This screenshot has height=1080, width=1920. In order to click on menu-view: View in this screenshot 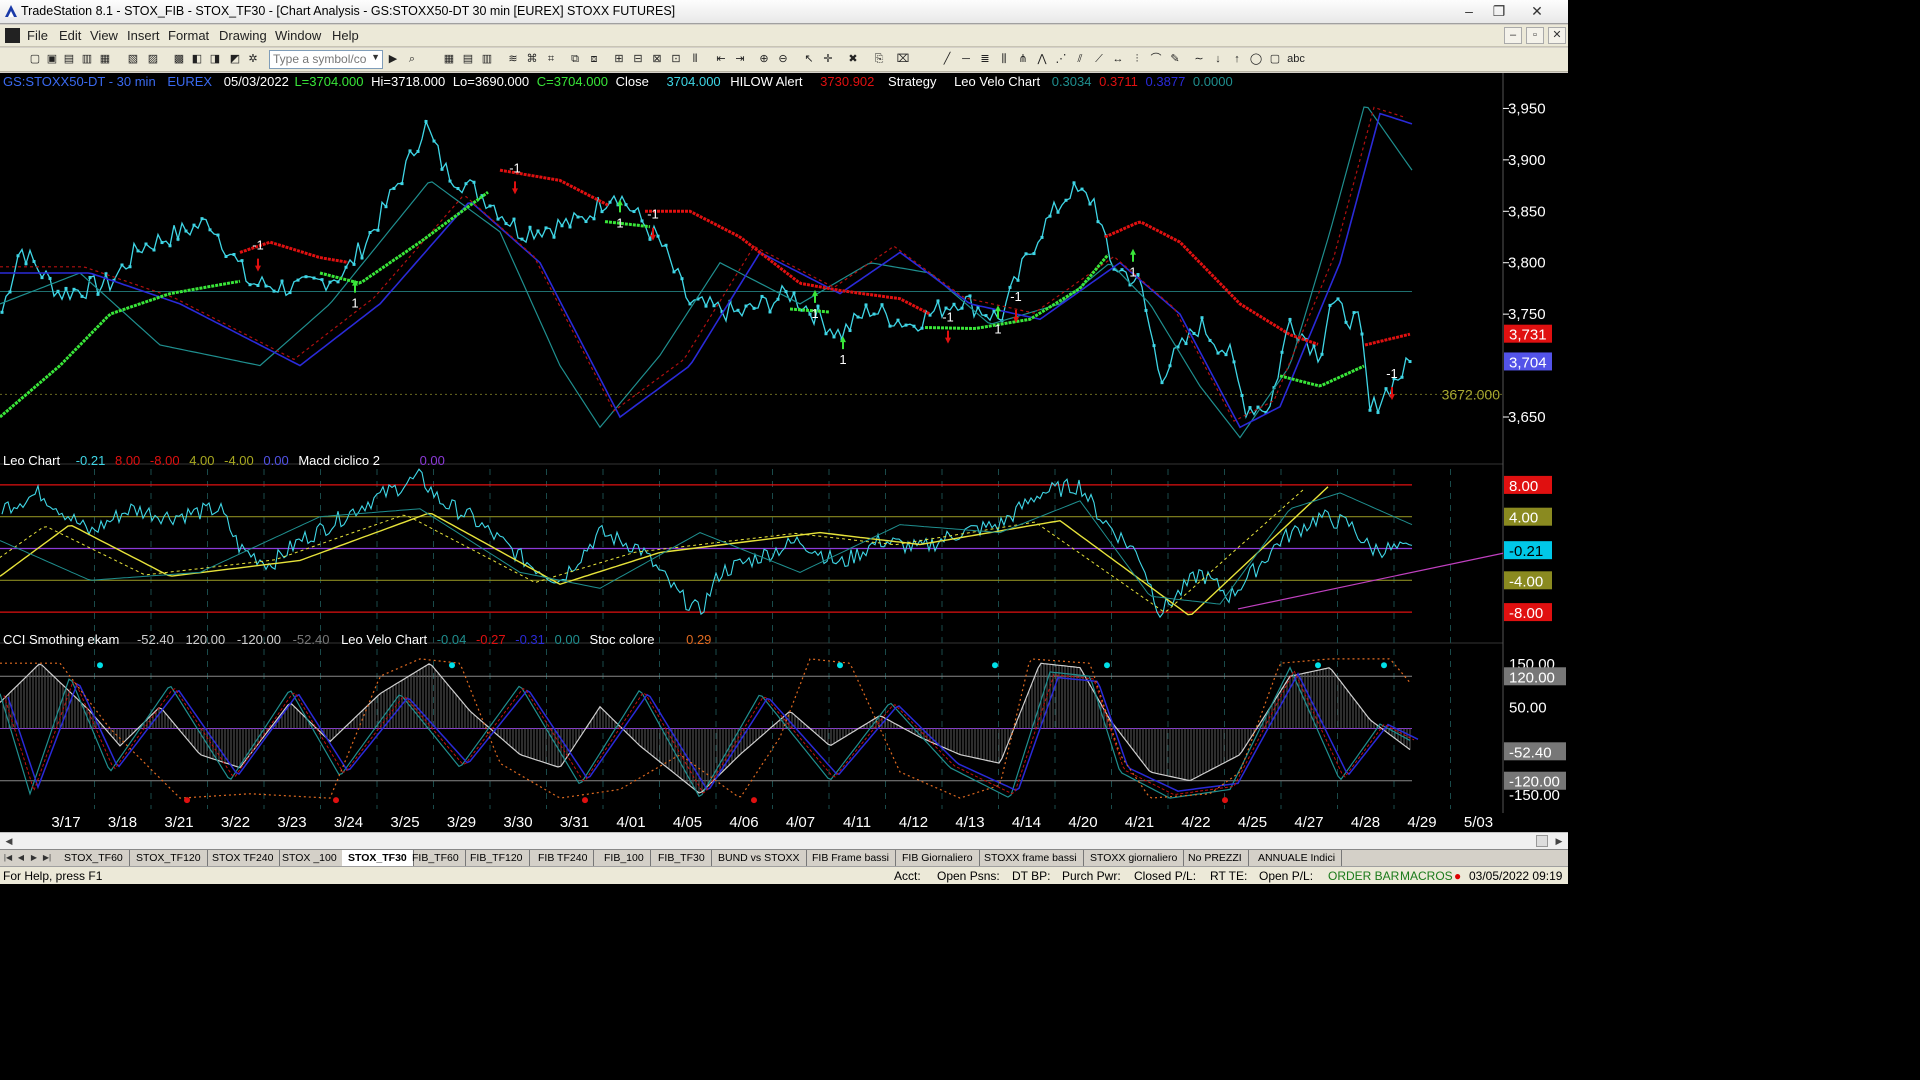, I will do `click(104, 35)`.